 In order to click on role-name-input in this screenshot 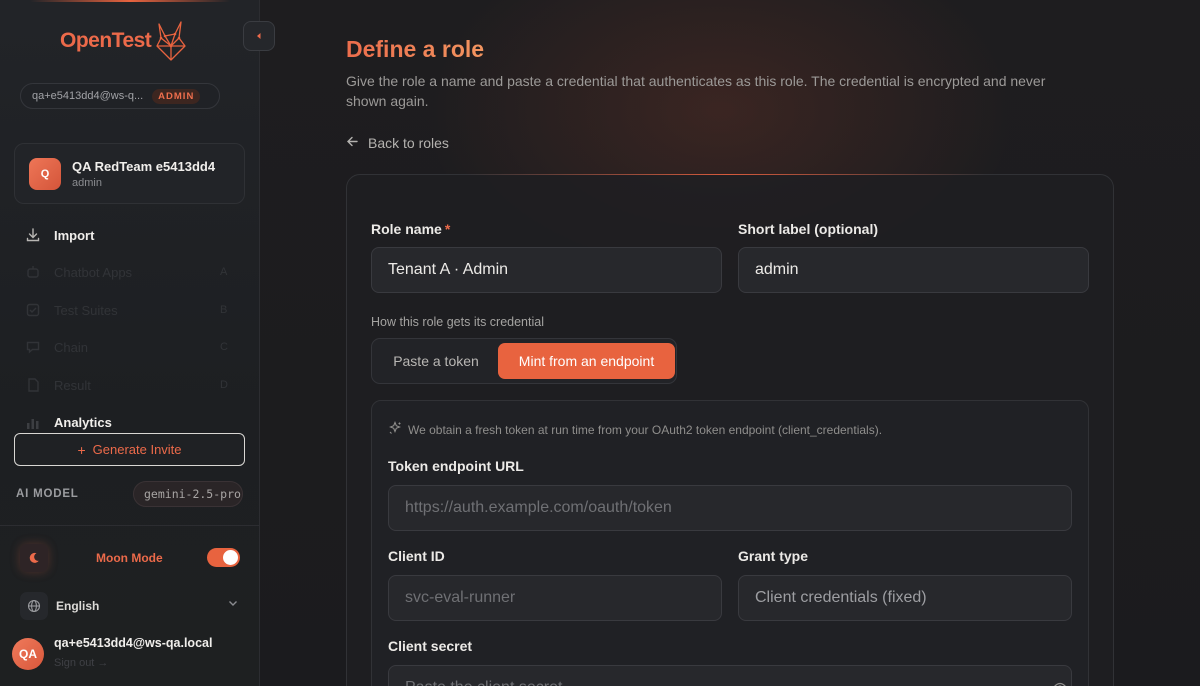, I will do `click(546, 270)`.